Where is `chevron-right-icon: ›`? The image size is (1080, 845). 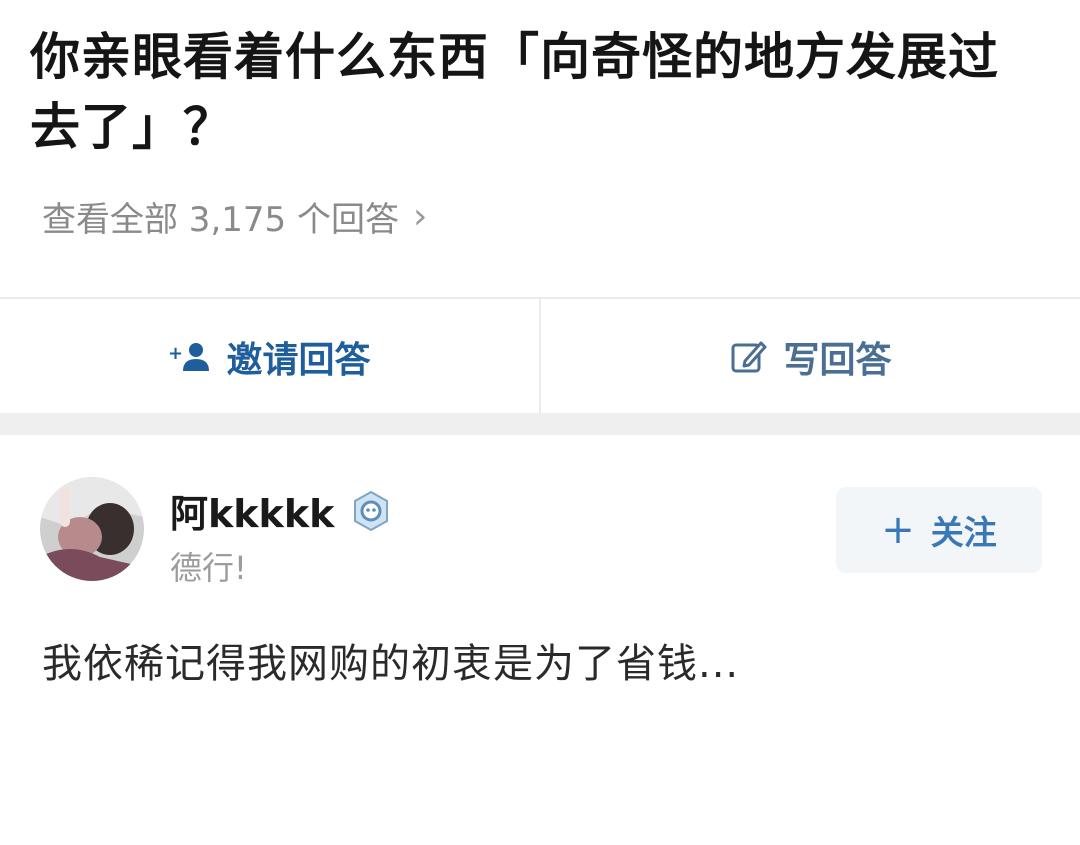 chevron-right-icon: › is located at coordinates (420, 216).